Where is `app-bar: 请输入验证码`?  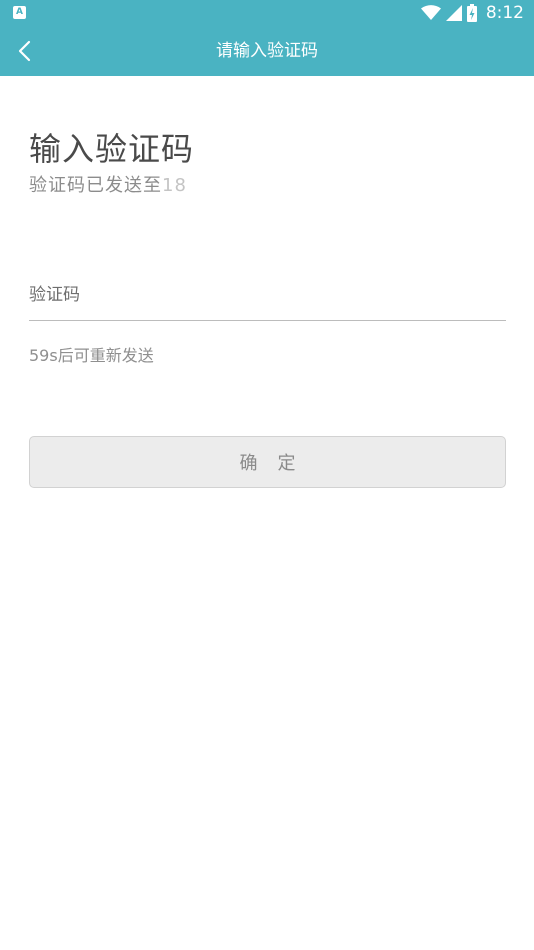
app-bar: 请输入验证码 is located at coordinates (267, 51).